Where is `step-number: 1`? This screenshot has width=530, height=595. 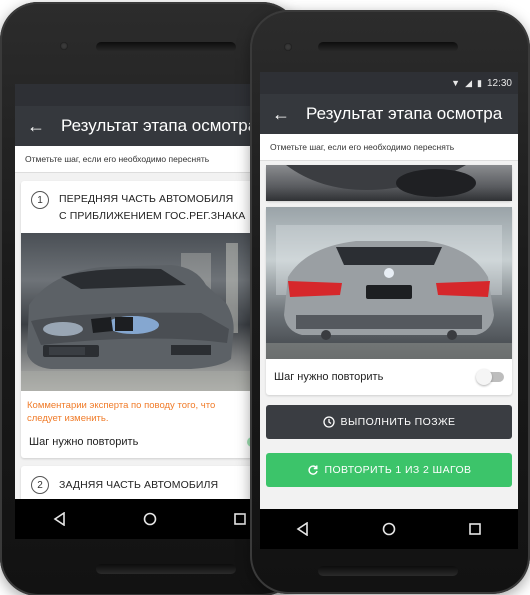
step-number: 1 is located at coordinates (40, 200).